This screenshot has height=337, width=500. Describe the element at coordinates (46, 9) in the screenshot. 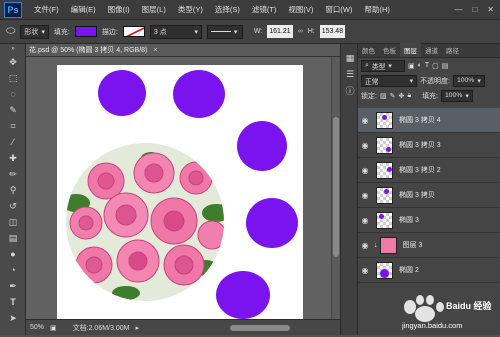

I see `menu-file: 文件(F)` at that location.